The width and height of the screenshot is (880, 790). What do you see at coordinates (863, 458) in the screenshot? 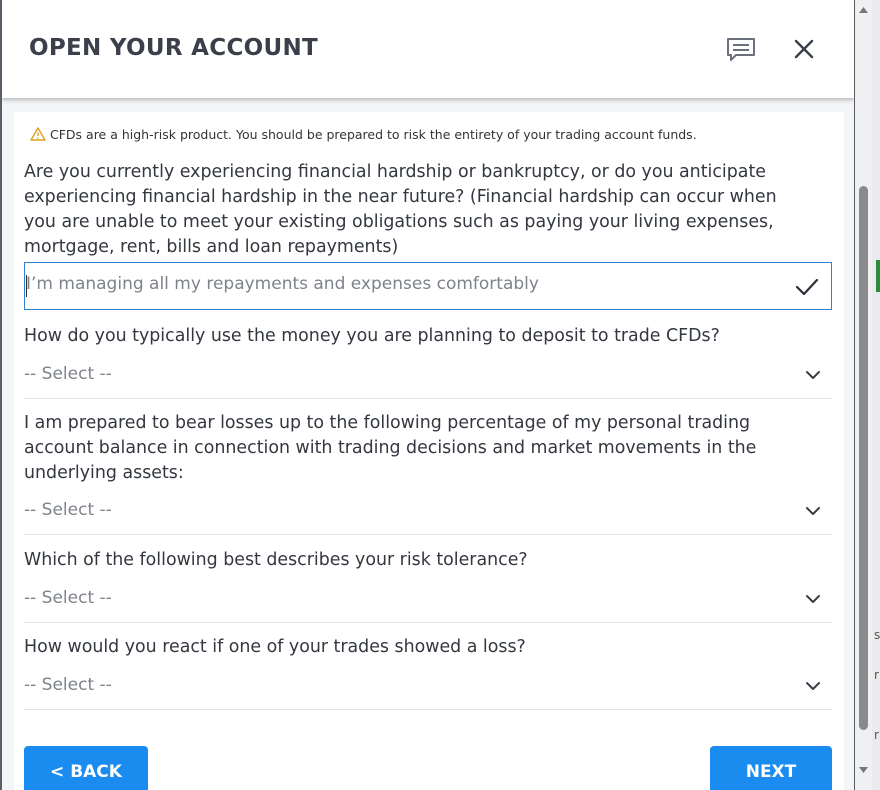
I see `scrollbar-thumb` at bounding box center [863, 458].